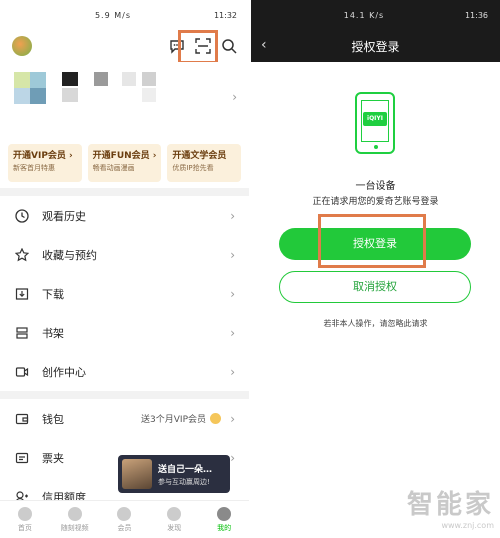  I want to click on tab-discover: 发现, so click(174, 519).